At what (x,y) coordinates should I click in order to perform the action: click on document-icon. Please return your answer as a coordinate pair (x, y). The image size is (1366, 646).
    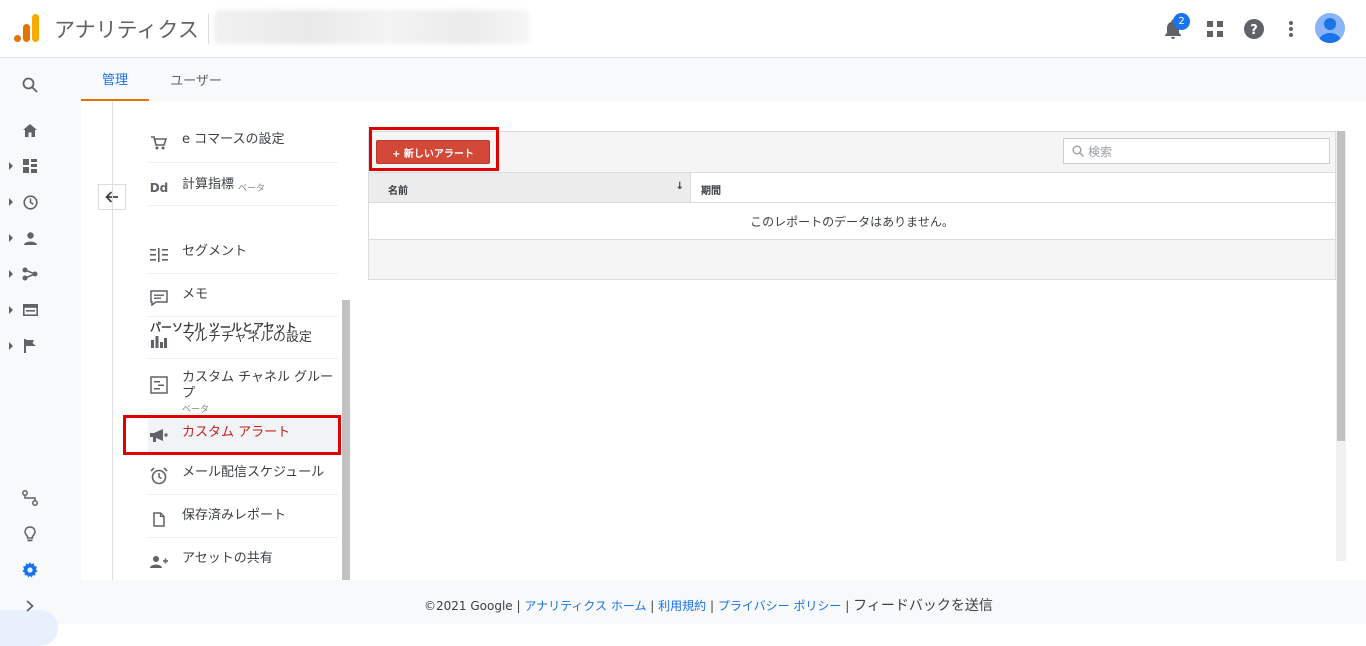
    Looking at the image, I should click on (159, 519).